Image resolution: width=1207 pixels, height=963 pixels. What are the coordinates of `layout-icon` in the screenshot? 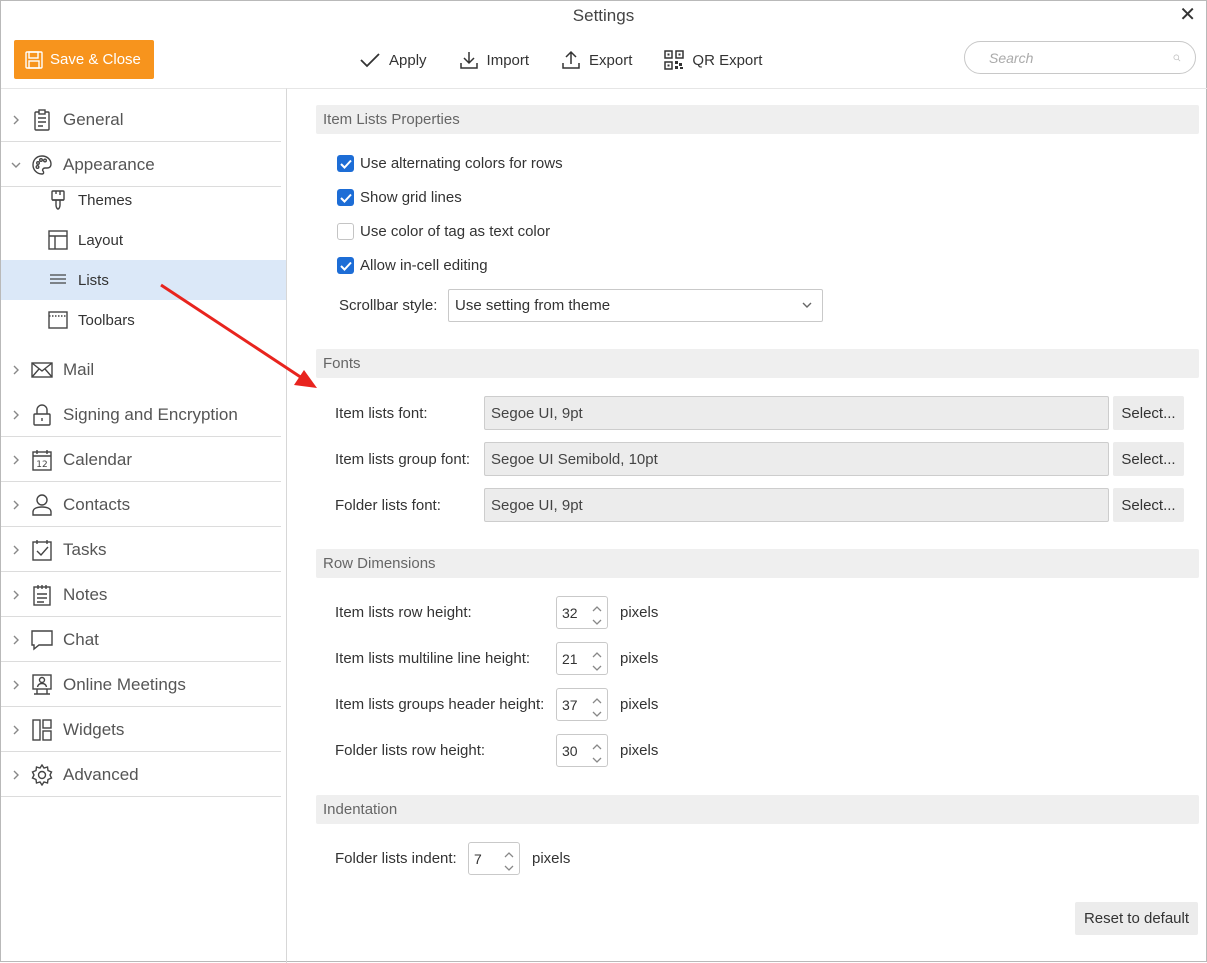 It's located at (58, 240).